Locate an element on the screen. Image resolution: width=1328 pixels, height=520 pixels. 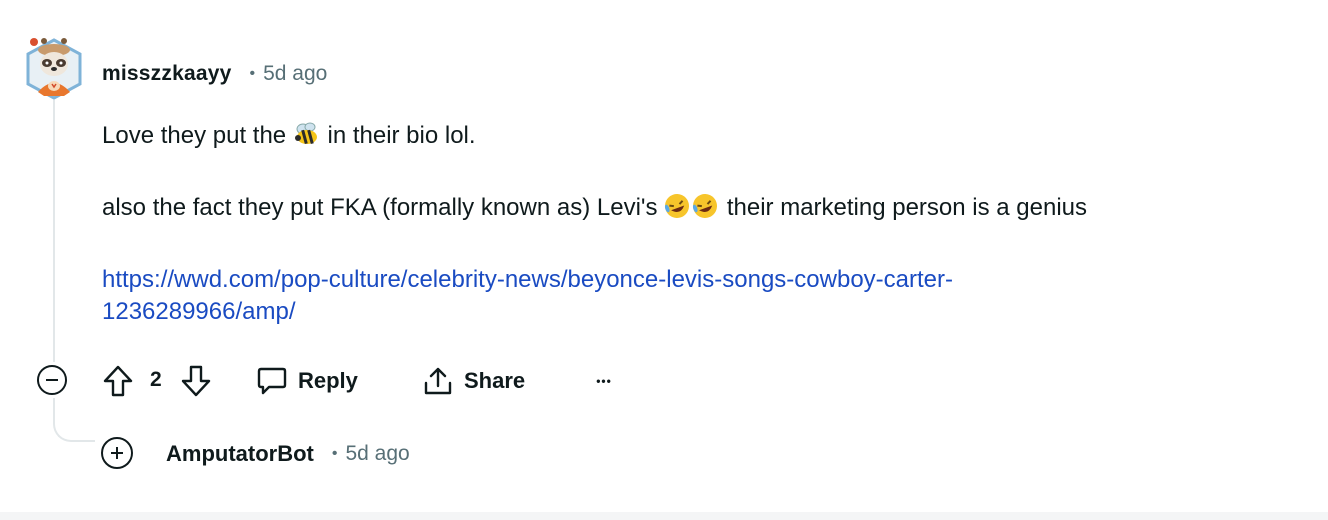
child-comment-header: AmputatorBot • 5d ago is located at coordinates (288, 454).